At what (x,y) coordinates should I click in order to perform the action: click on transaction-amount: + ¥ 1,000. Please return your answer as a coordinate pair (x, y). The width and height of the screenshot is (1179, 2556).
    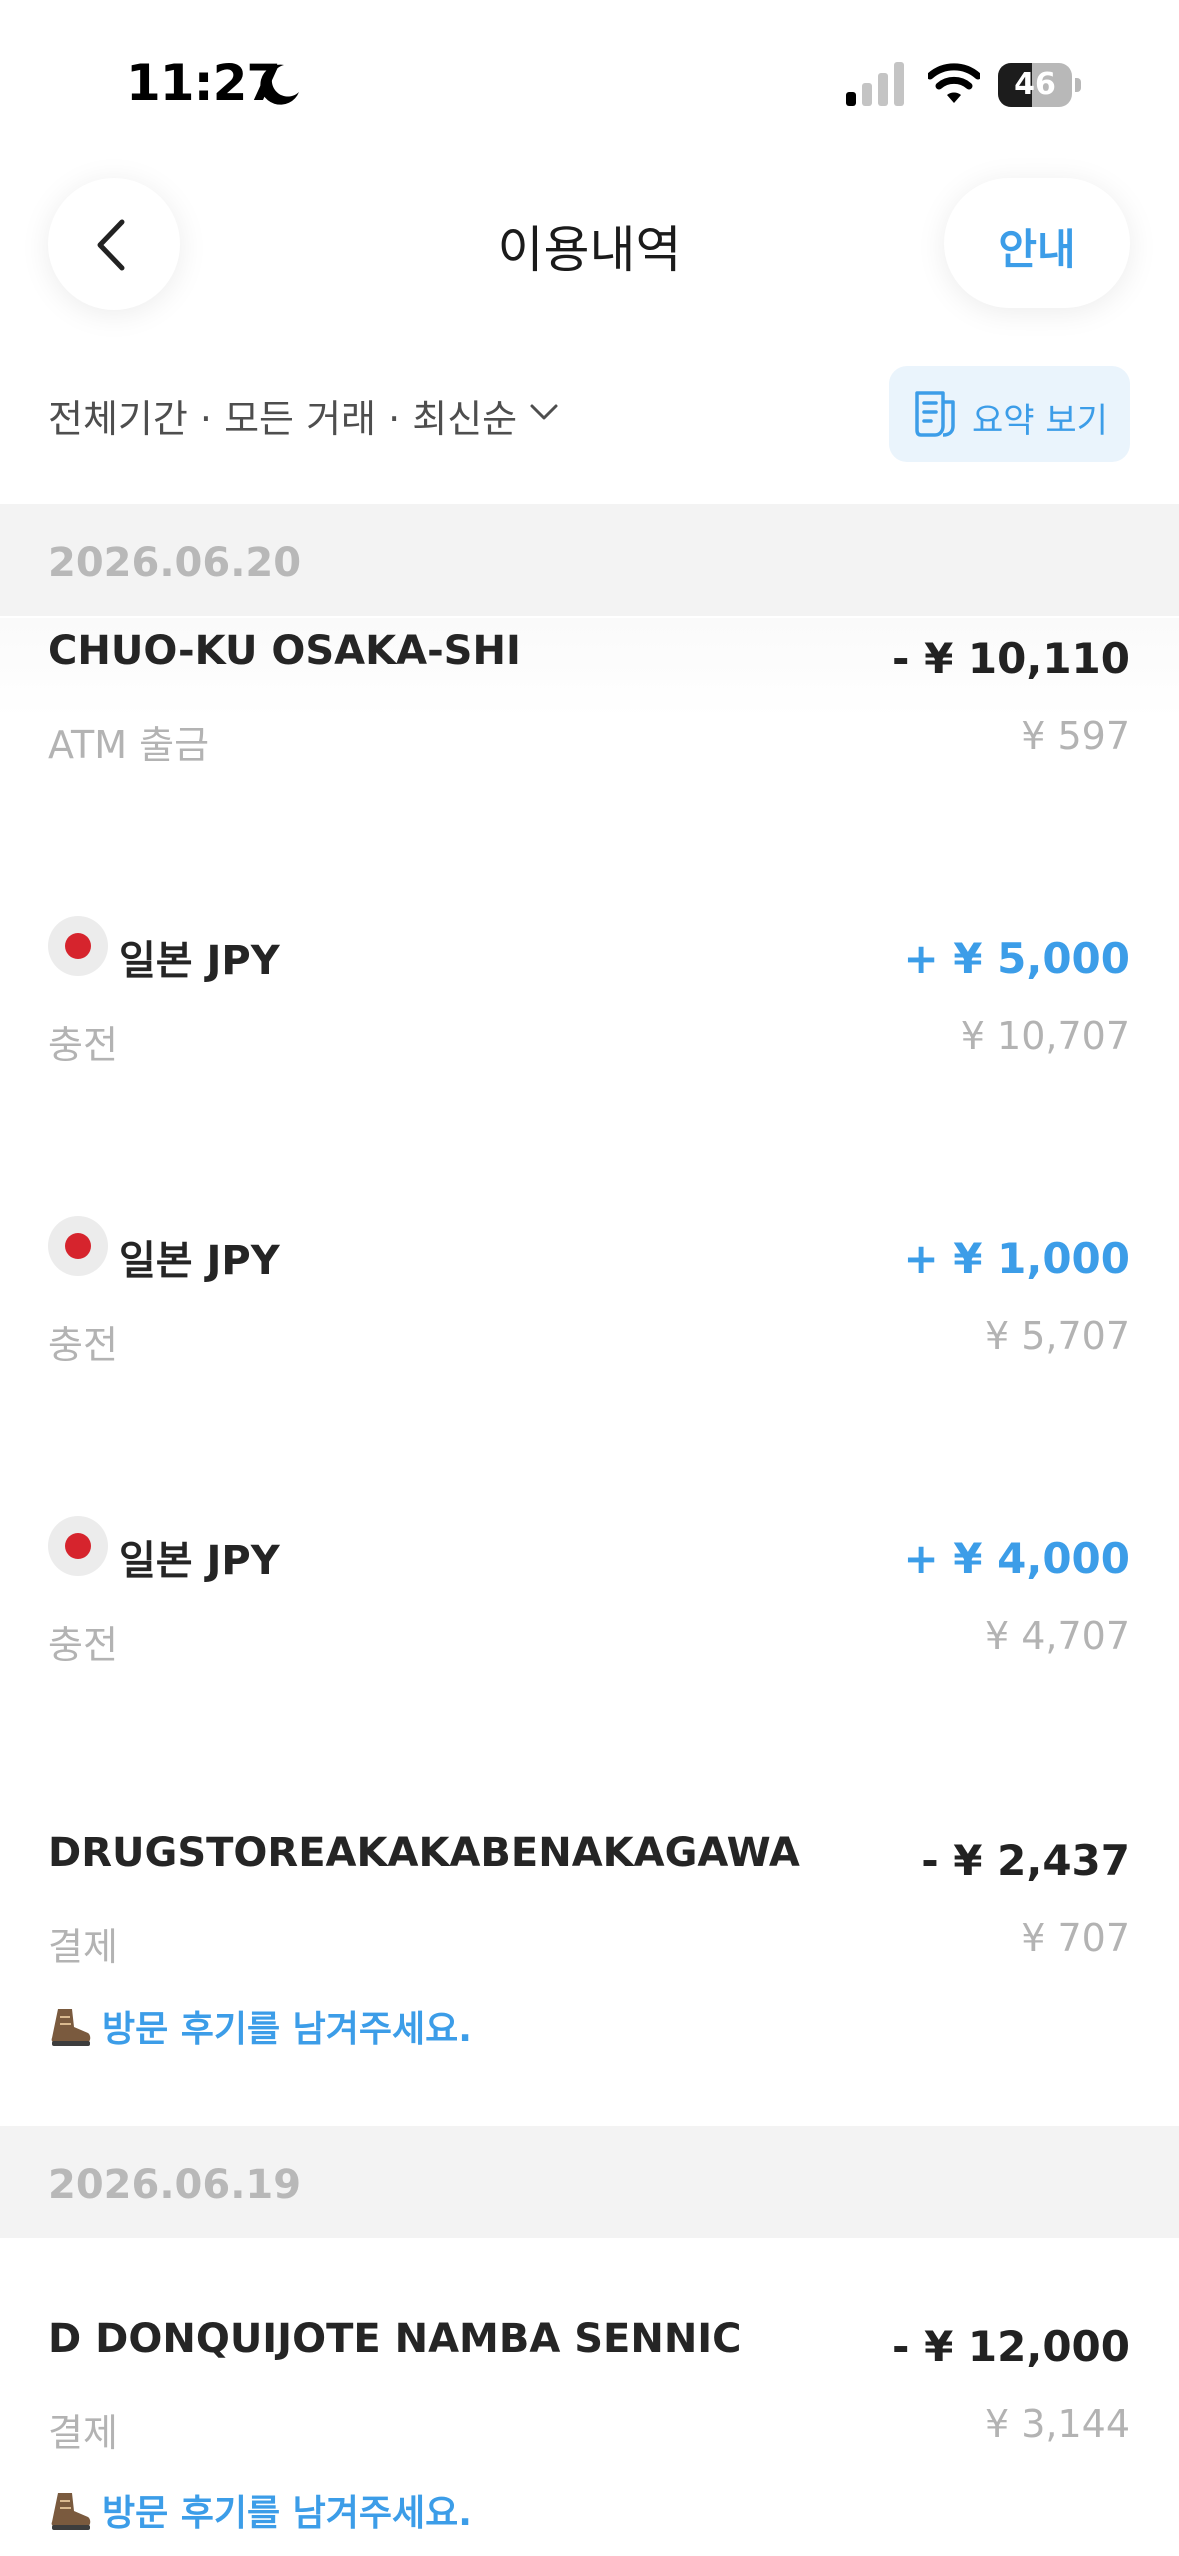
    Looking at the image, I should click on (1016, 1258).